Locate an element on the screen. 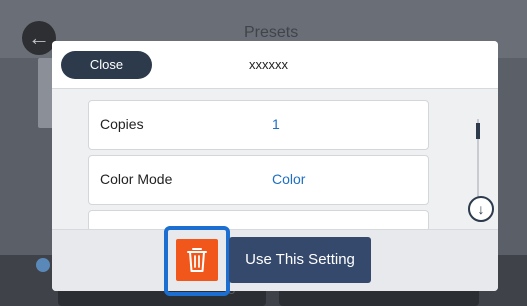 The height and width of the screenshot is (306, 527). list-item: Copies 1 is located at coordinates (258, 125).